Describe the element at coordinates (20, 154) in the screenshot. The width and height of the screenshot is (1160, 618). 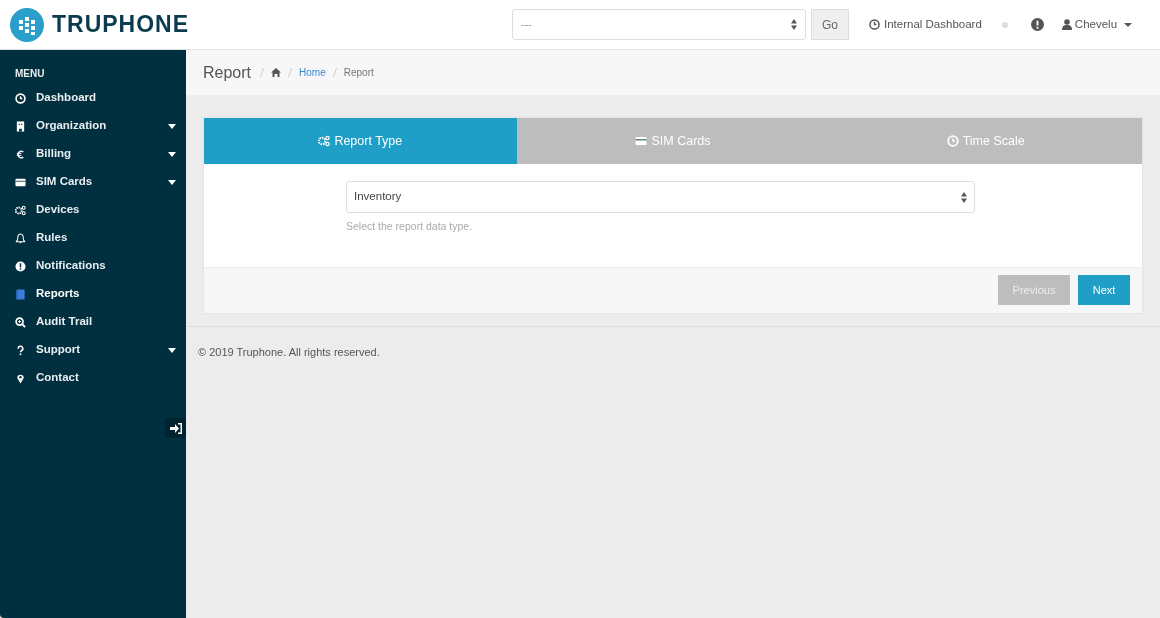
I see `euro-icon` at that location.